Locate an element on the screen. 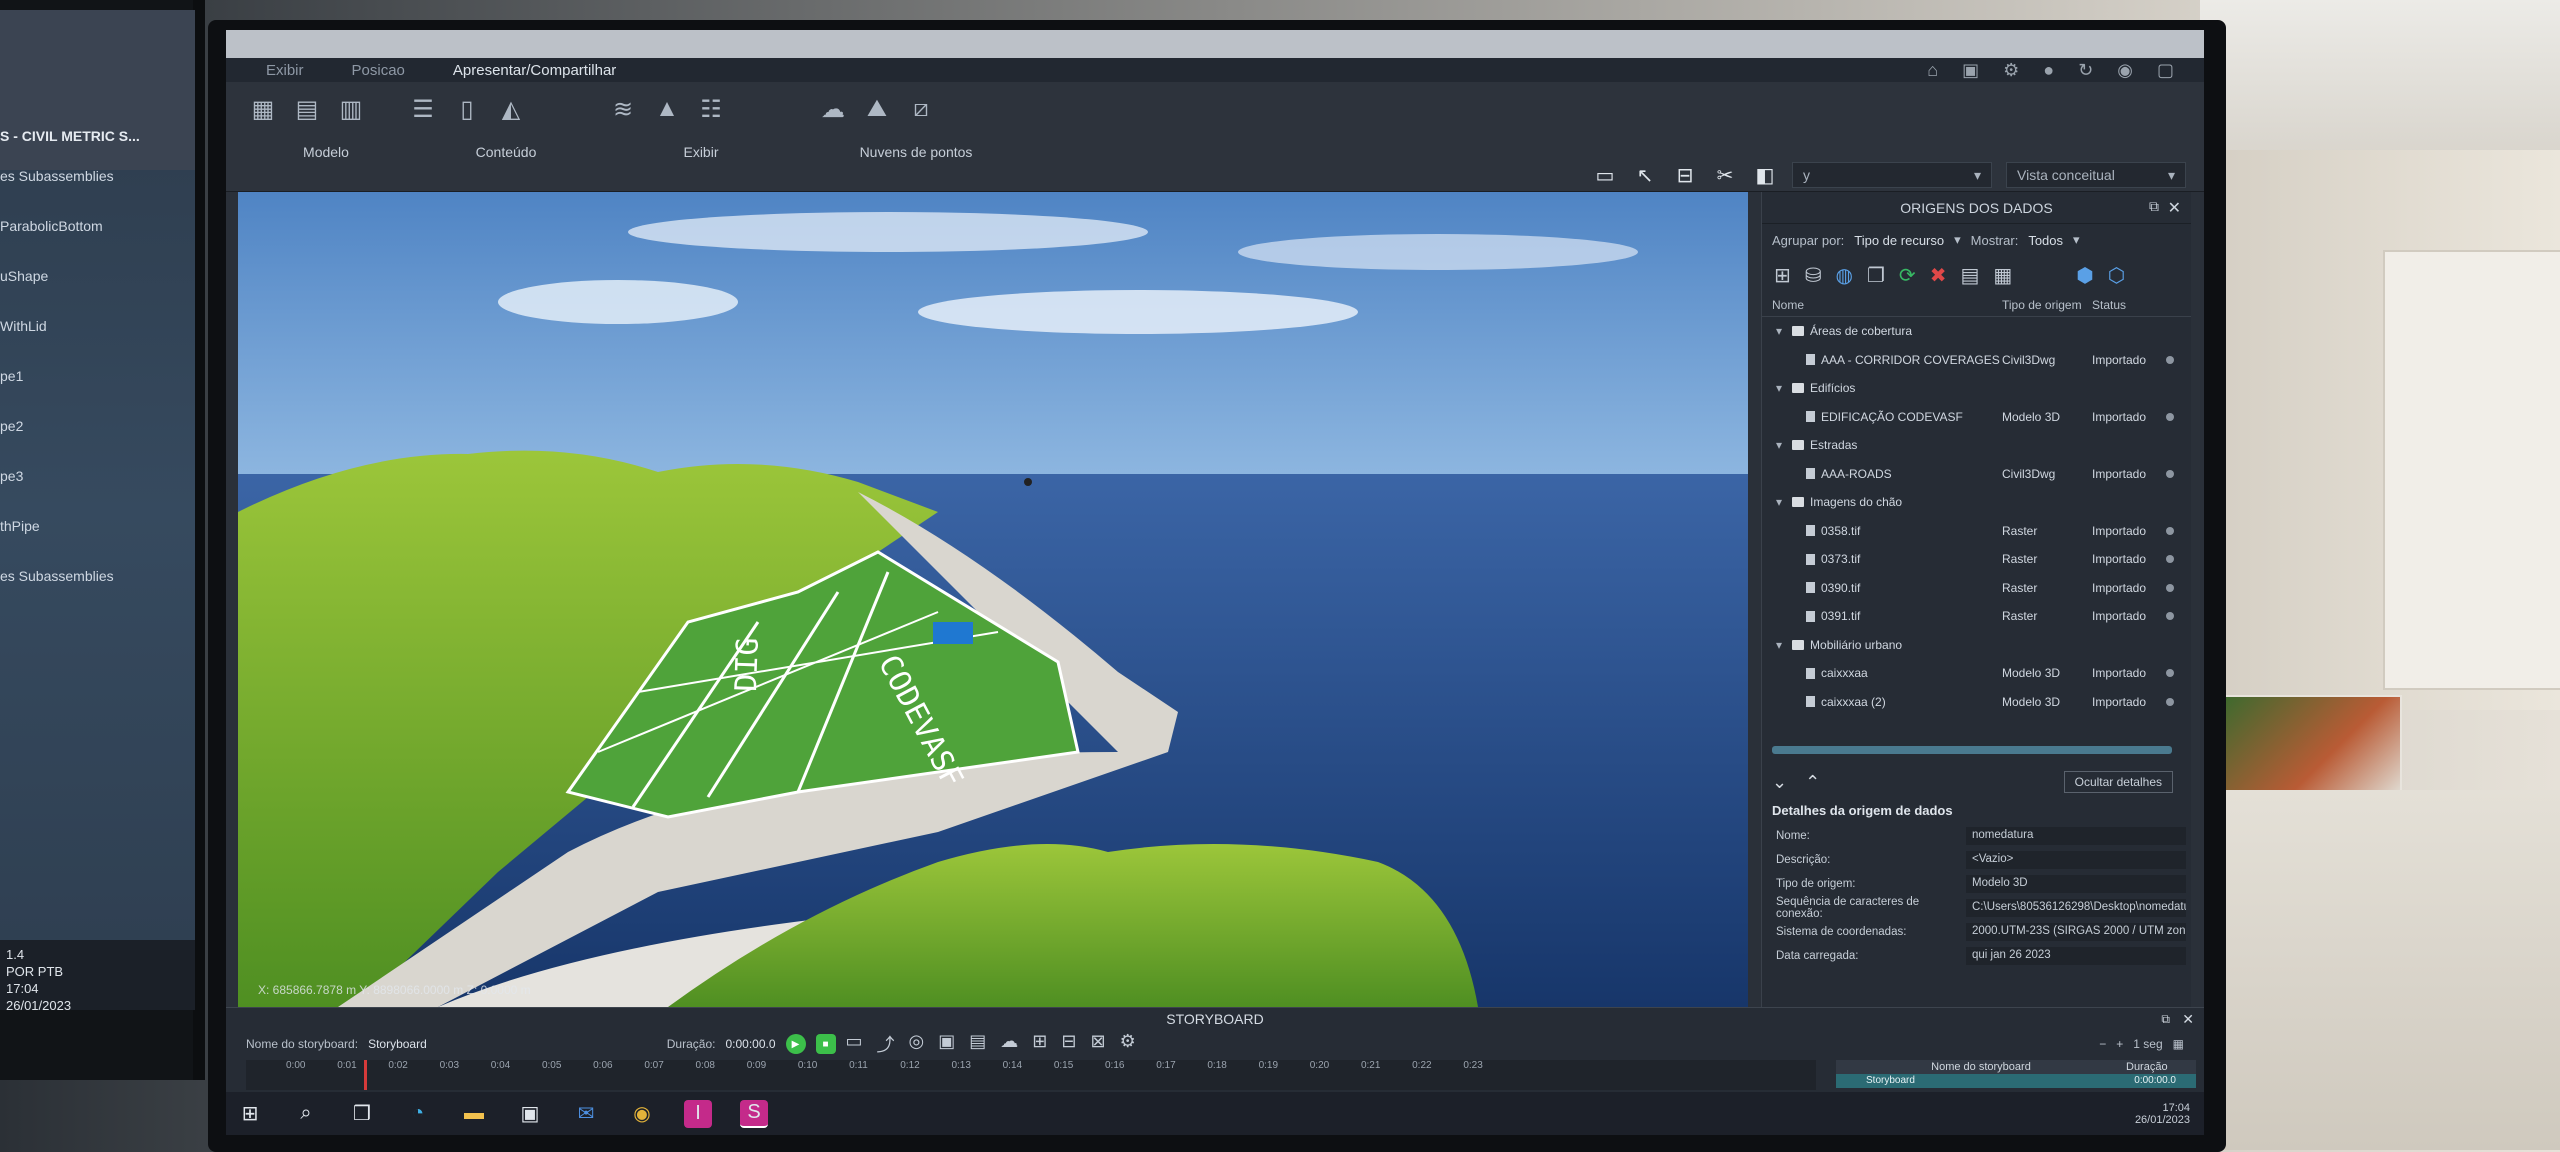 The height and width of the screenshot is (1152, 2560). details-value: <Vazio> is located at coordinates (2076, 860).